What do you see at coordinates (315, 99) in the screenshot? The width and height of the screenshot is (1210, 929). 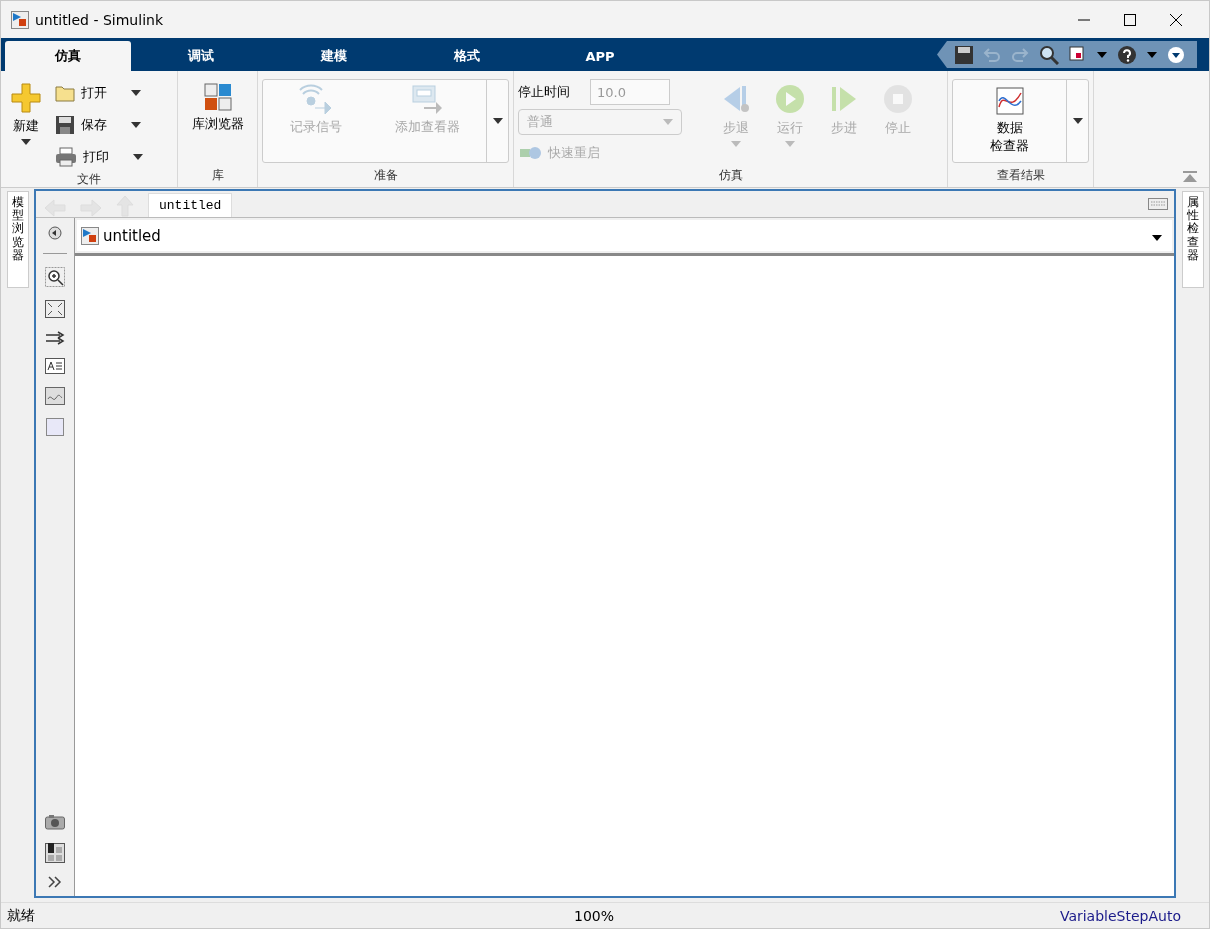 I see `signal-wave-icon` at bounding box center [315, 99].